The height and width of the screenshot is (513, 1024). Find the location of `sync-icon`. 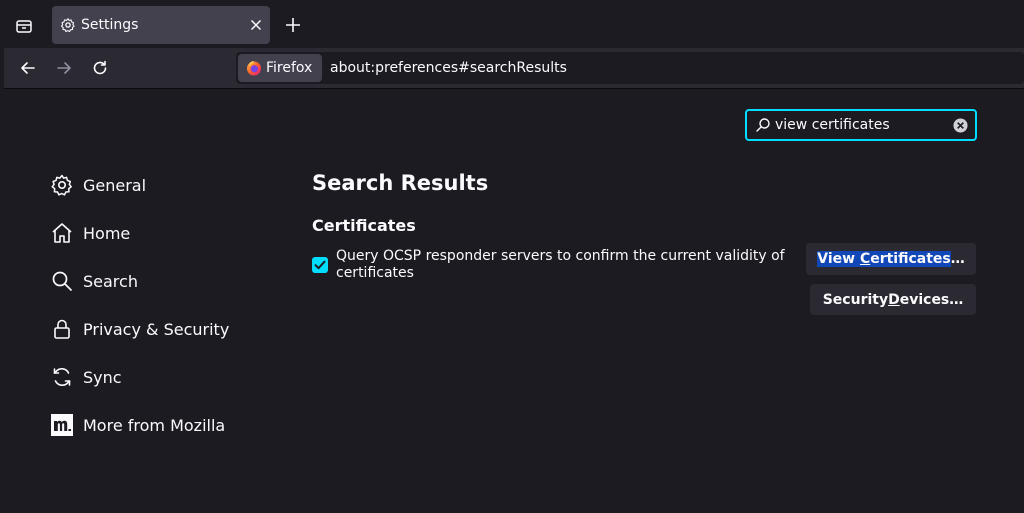

sync-icon is located at coordinates (62, 377).